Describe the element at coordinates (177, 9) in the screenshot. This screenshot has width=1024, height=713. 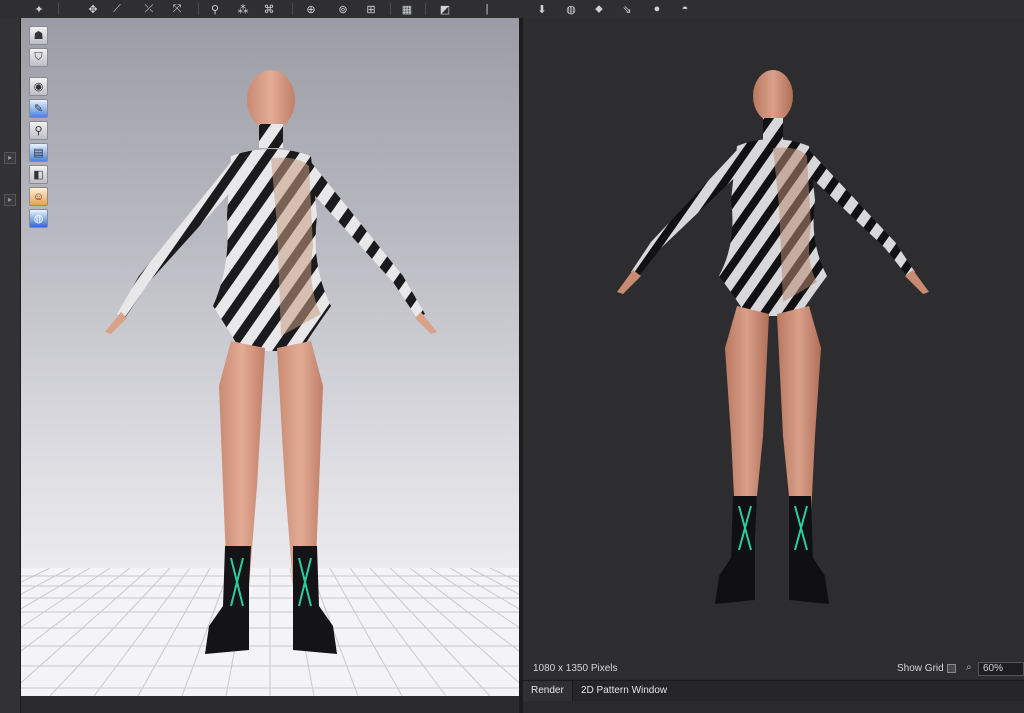
I see `edit-avatar-icon: ⤧` at that location.